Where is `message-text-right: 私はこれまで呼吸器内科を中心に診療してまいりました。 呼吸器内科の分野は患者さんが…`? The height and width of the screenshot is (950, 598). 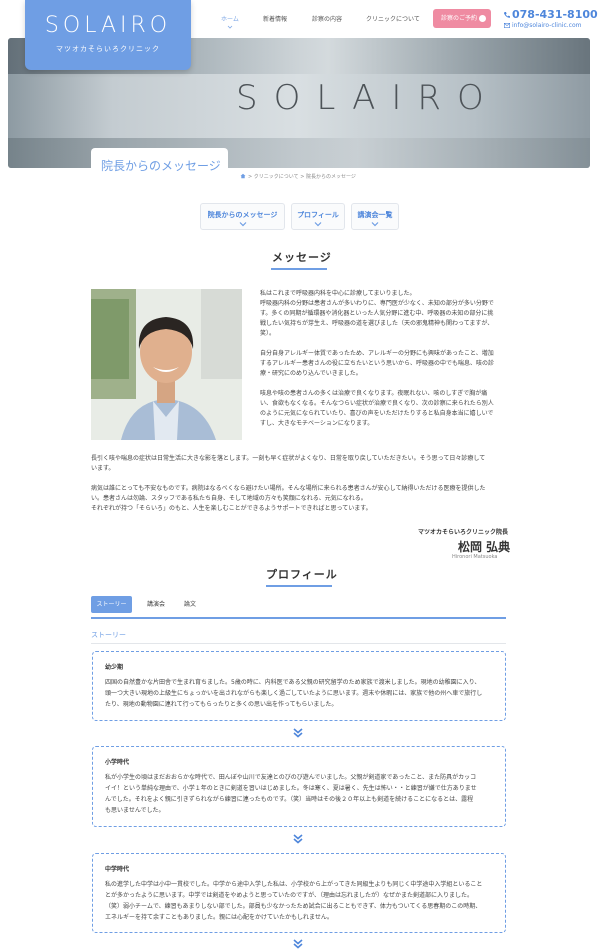
message-text-right: 私はこれまで呼吸器内科を中心に診療してまいりました。 呼吸器内科の分野は患者さんが… is located at coordinates (385, 359).